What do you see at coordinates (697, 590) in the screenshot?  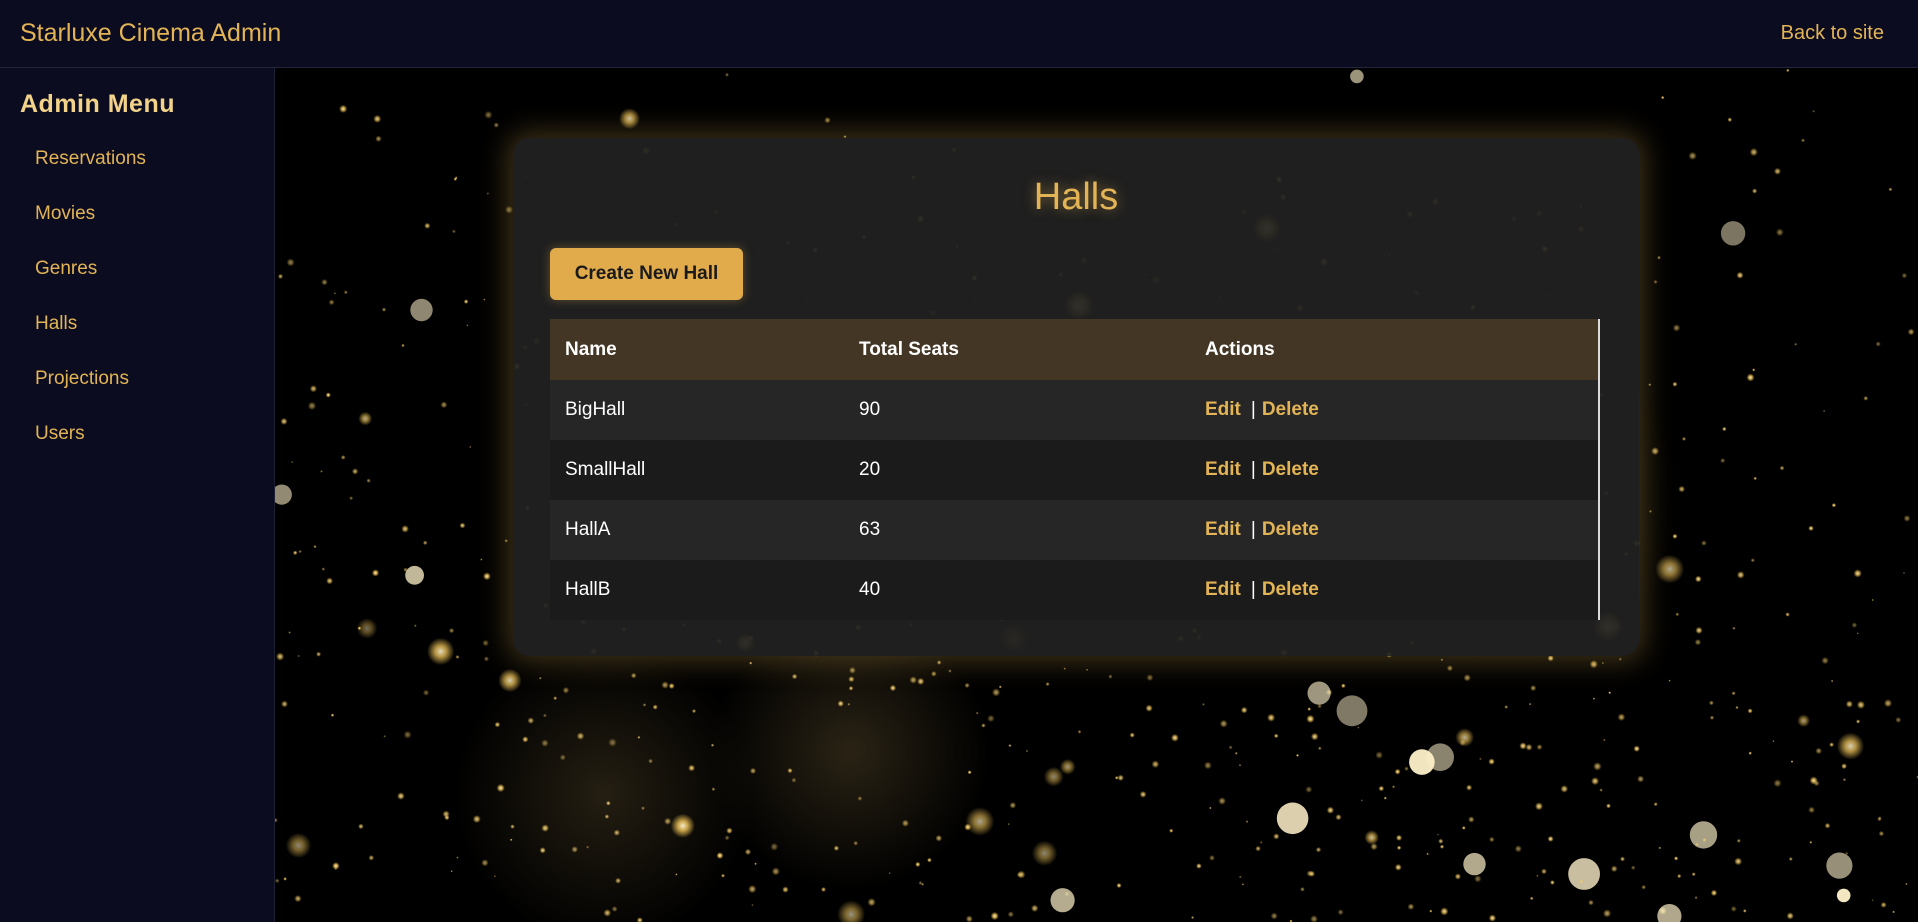 I see `hall-name-cell: HallB` at bounding box center [697, 590].